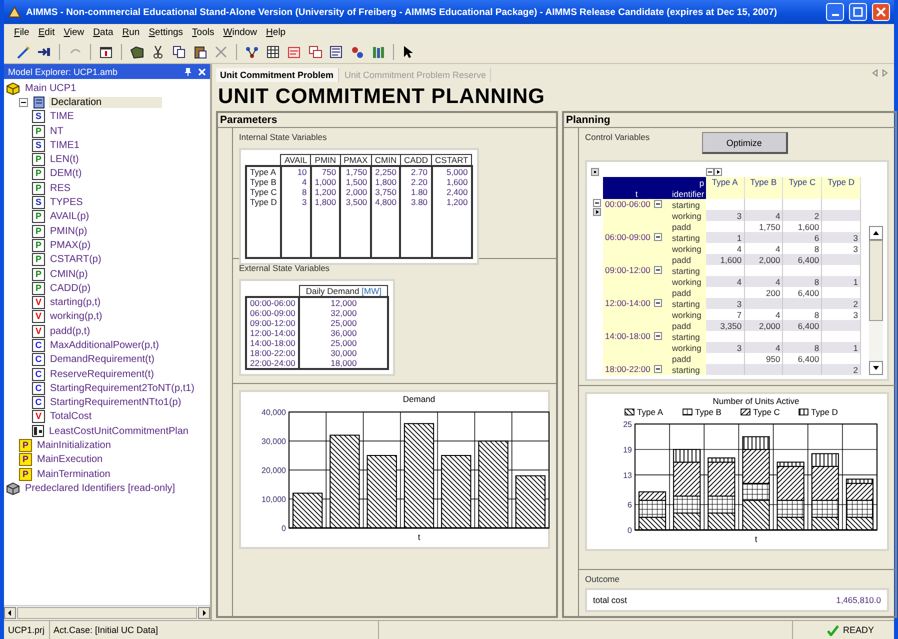  Describe the element at coordinates (835, 12) in the screenshot. I see `minimize-button` at that location.